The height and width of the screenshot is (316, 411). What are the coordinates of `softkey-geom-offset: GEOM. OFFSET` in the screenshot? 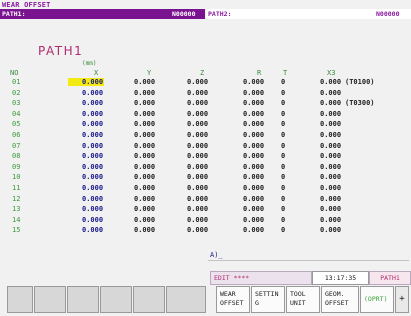 It's located at (340, 299).